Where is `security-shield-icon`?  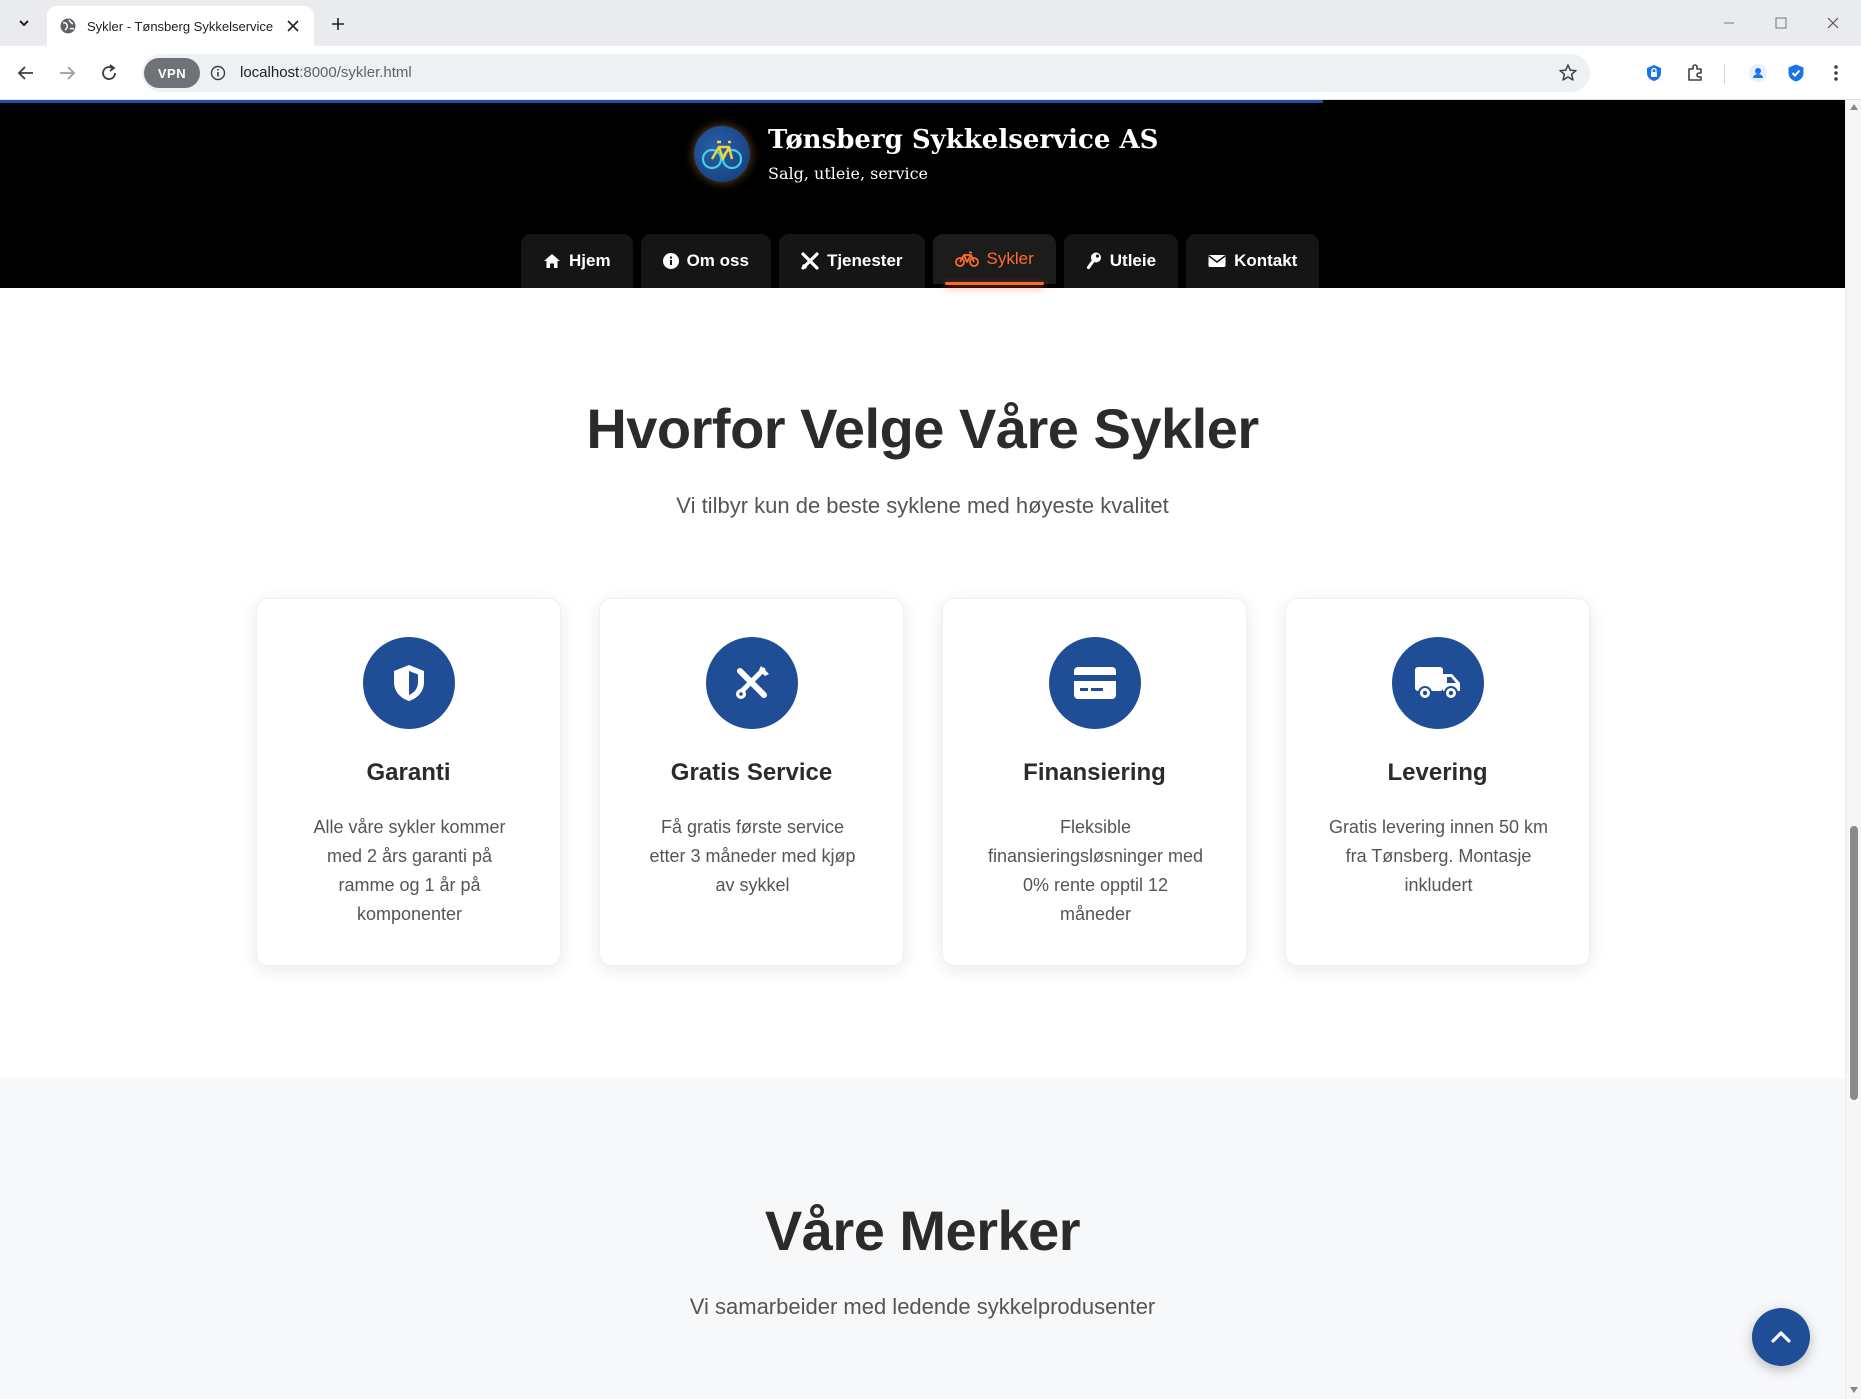
security-shield-icon is located at coordinates (1796, 73).